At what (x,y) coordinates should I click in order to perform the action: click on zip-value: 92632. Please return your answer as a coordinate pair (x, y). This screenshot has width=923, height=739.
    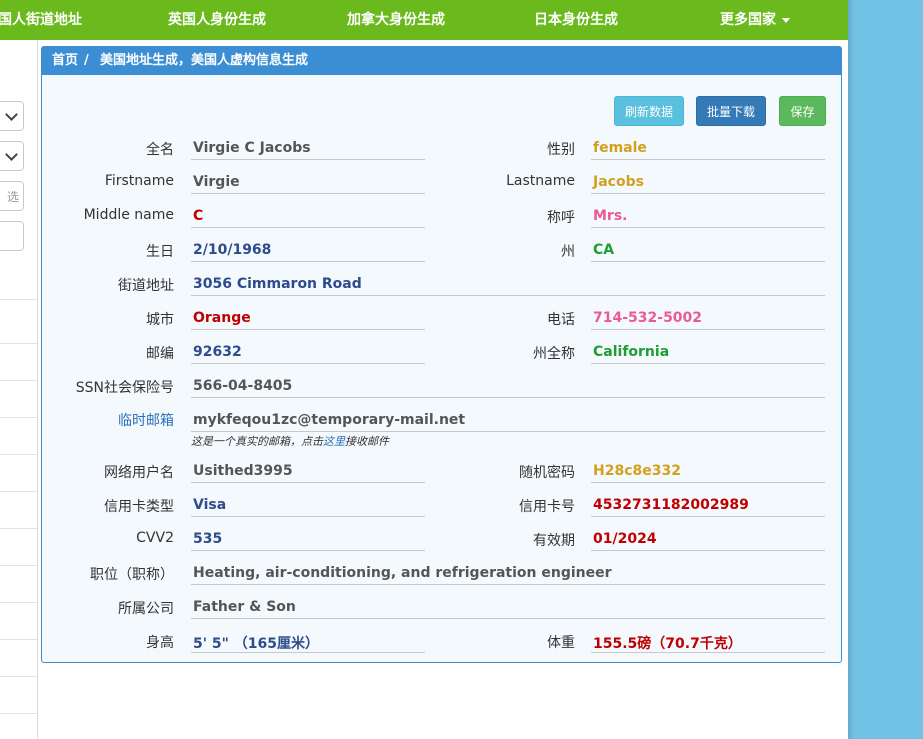
    Looking at the image, I should click on (217, 352).